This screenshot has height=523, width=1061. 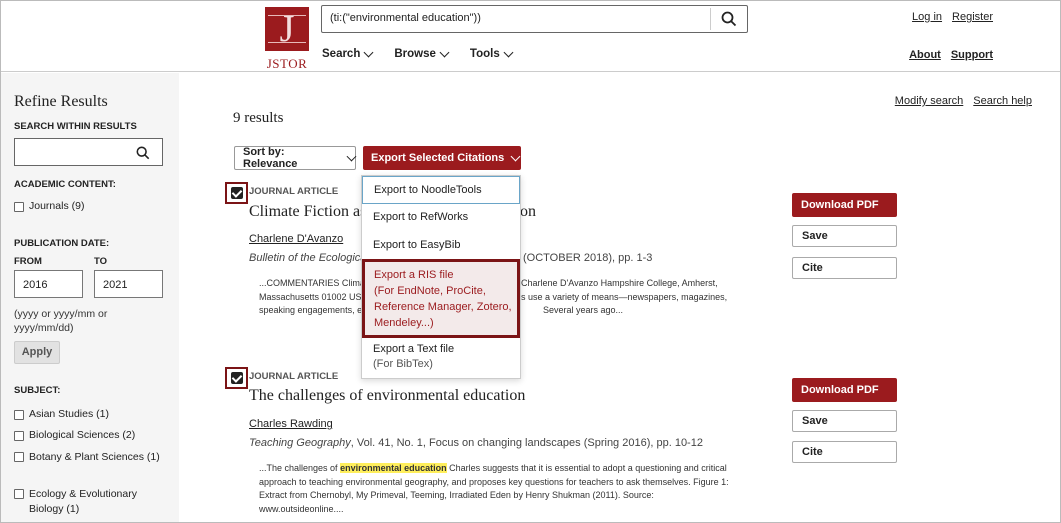 I want to click on result-title: Climate Fiction as on, so click(x=392, y=212).